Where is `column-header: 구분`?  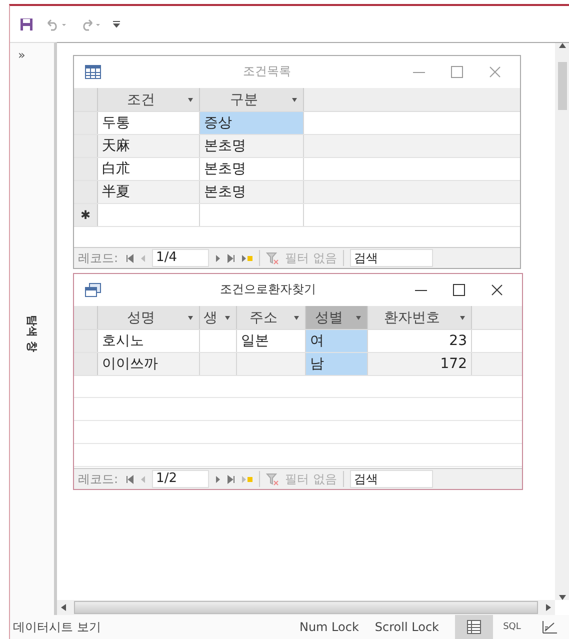 column-header: 구분 is located at coordinates (252, 99).